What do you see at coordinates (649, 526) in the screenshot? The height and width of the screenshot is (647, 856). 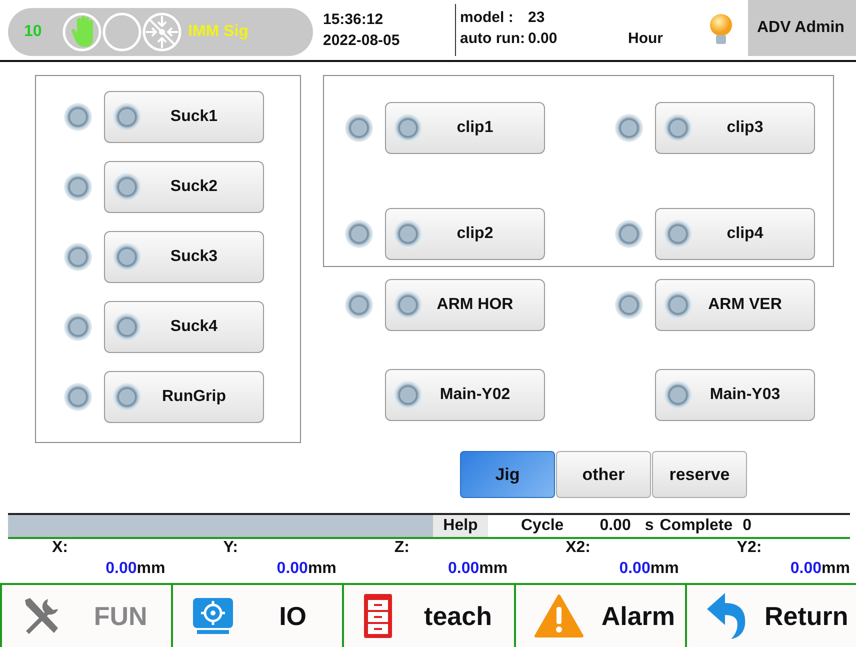 I see `unit-text: s` at bounding box center [649, 526].